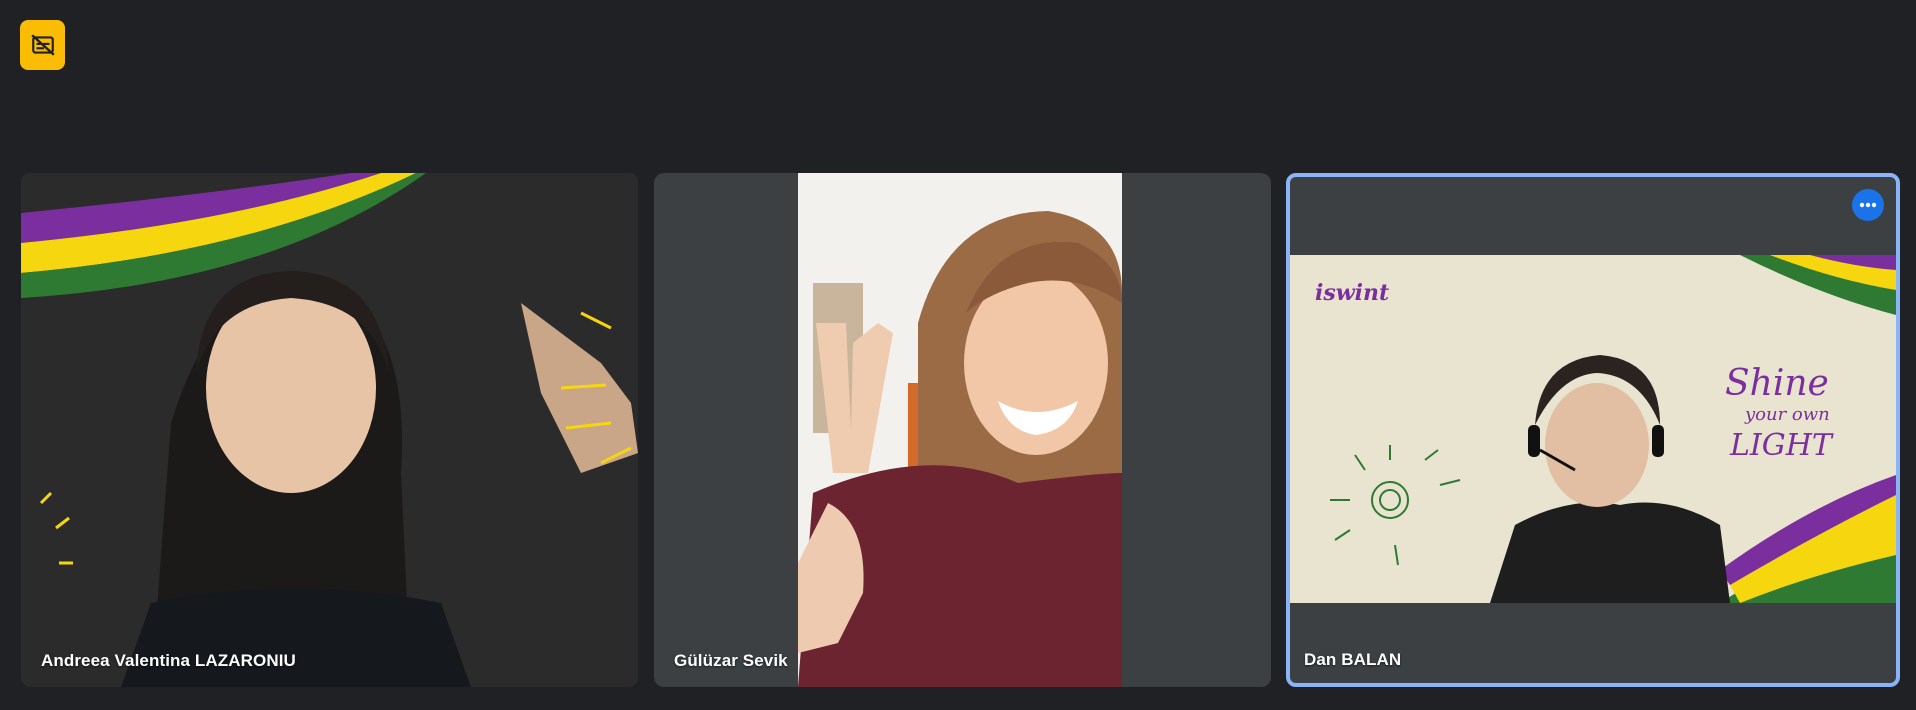 The width and height of the screenshot is (1916, 710). I want to click on captions-toggle-button, so click(42, 45).